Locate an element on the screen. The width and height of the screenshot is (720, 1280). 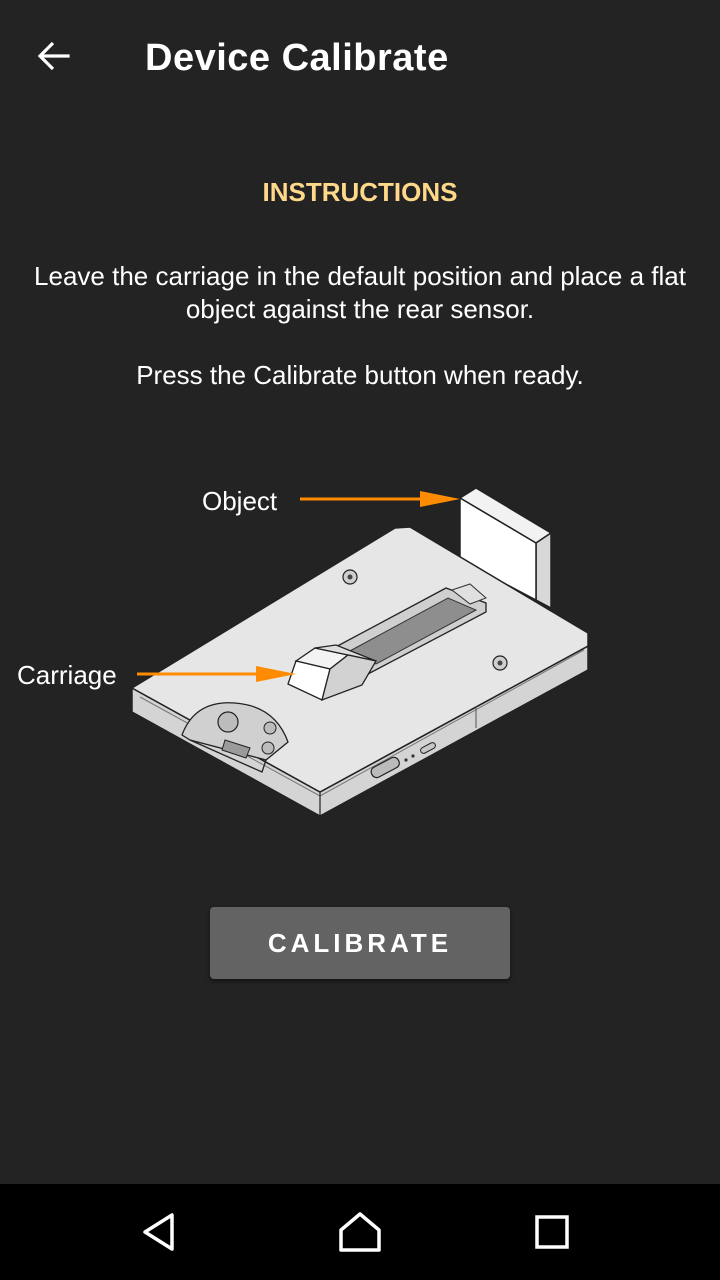
system-navigation-bar is located at coordinates (360, 1232).